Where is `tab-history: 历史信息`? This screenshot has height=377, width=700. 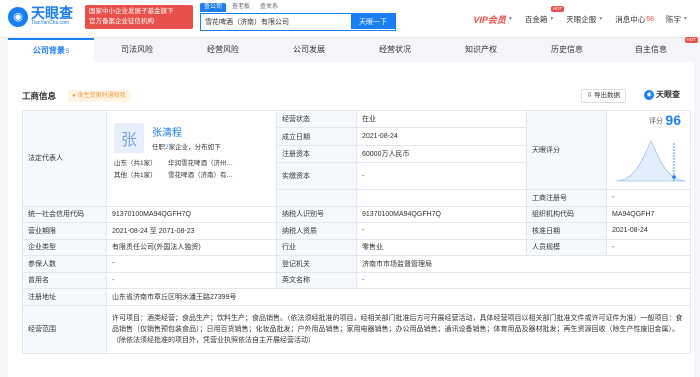 tab-history: 历史信息 is located at coordinates (567, 50).